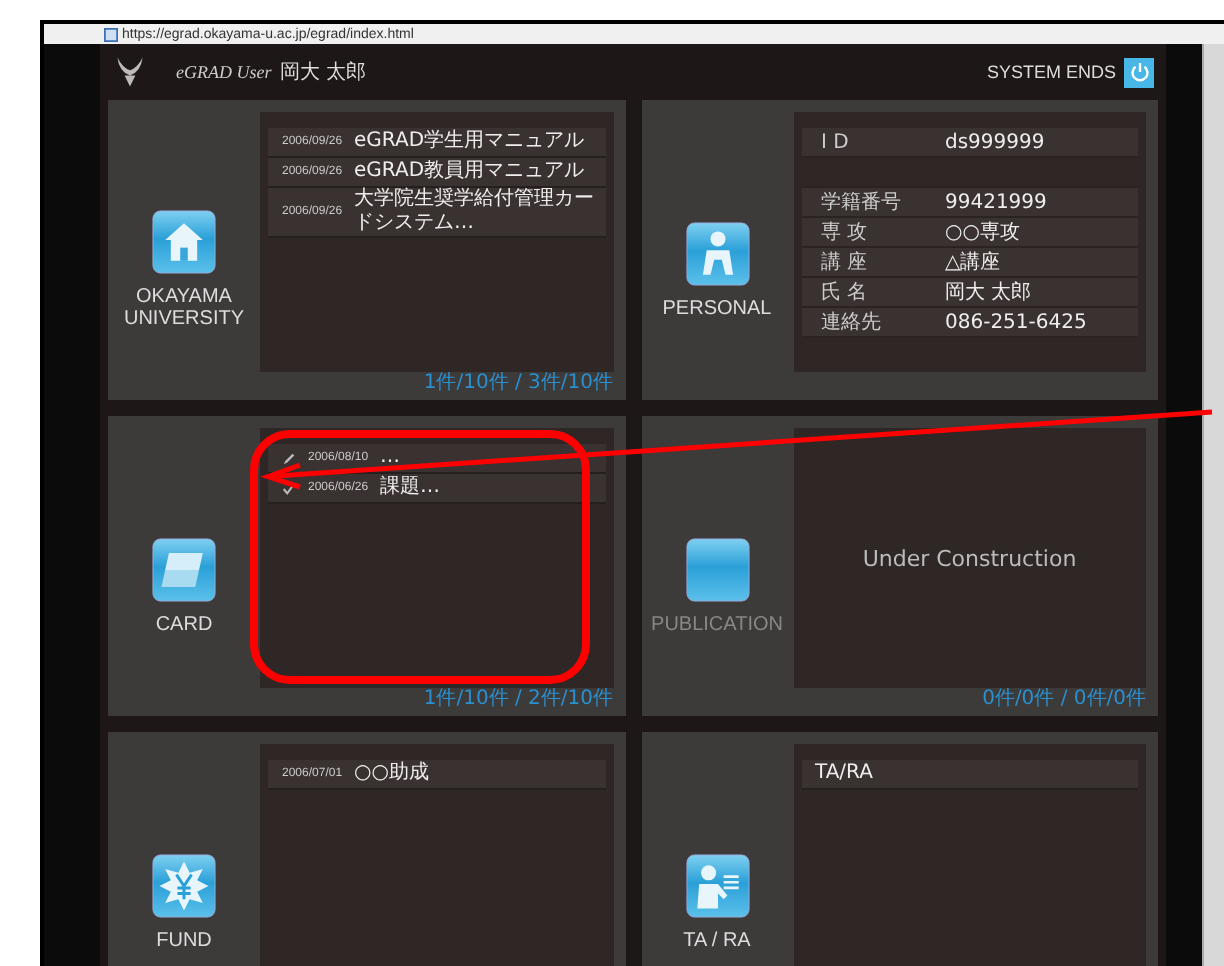 This screenshot has width=1224, height=966. What do you see at coordinates (184, 308) in the screenshot?
I see `panel-title: OKAYAMA UNIVERSITY` at bounding box center [184, 308].